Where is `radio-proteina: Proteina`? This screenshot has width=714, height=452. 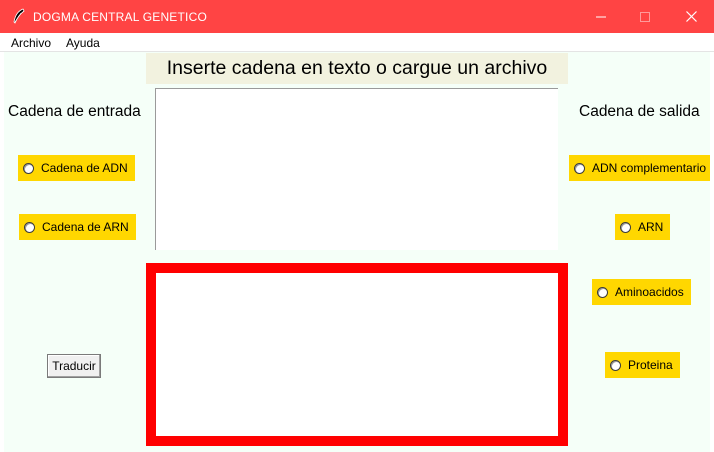
radio-proteina: Proteina is located at coordinates (642, 365).